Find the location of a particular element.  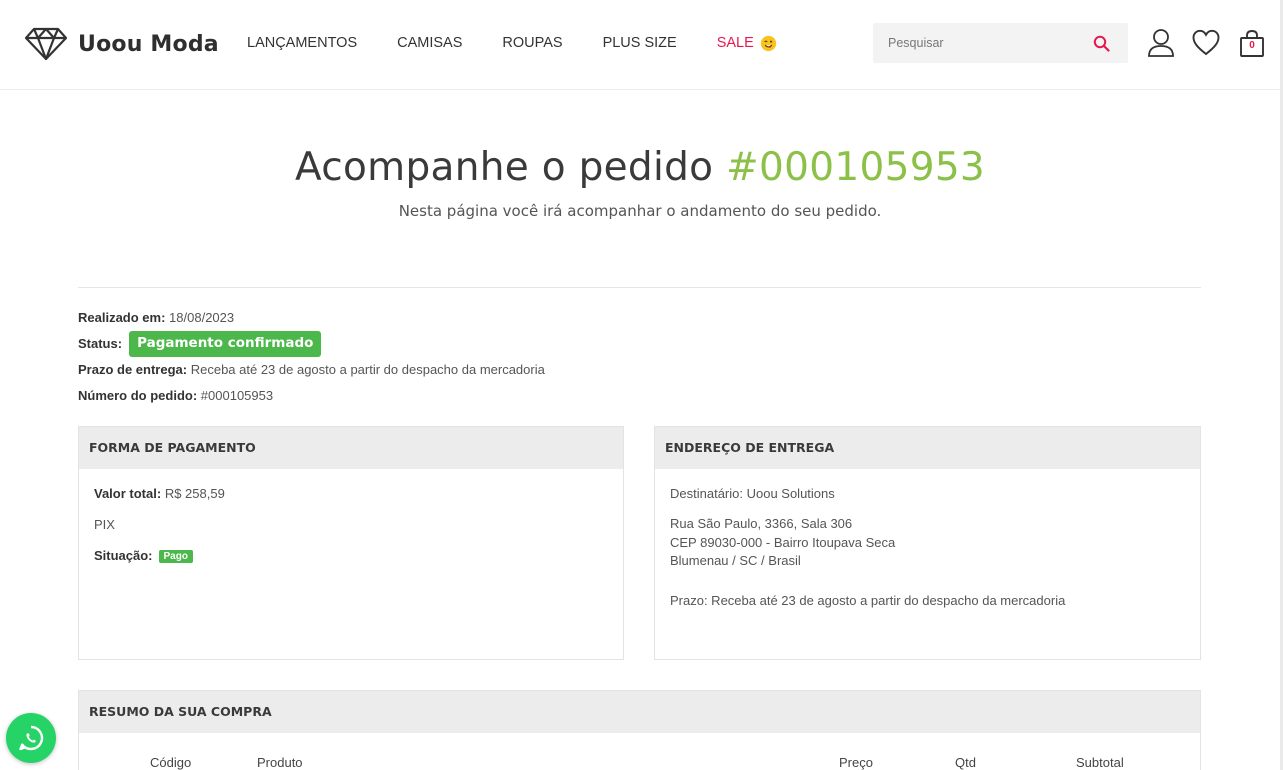

order-delivery-label: Prazo de entrega: is located at coordinates (133, 369).